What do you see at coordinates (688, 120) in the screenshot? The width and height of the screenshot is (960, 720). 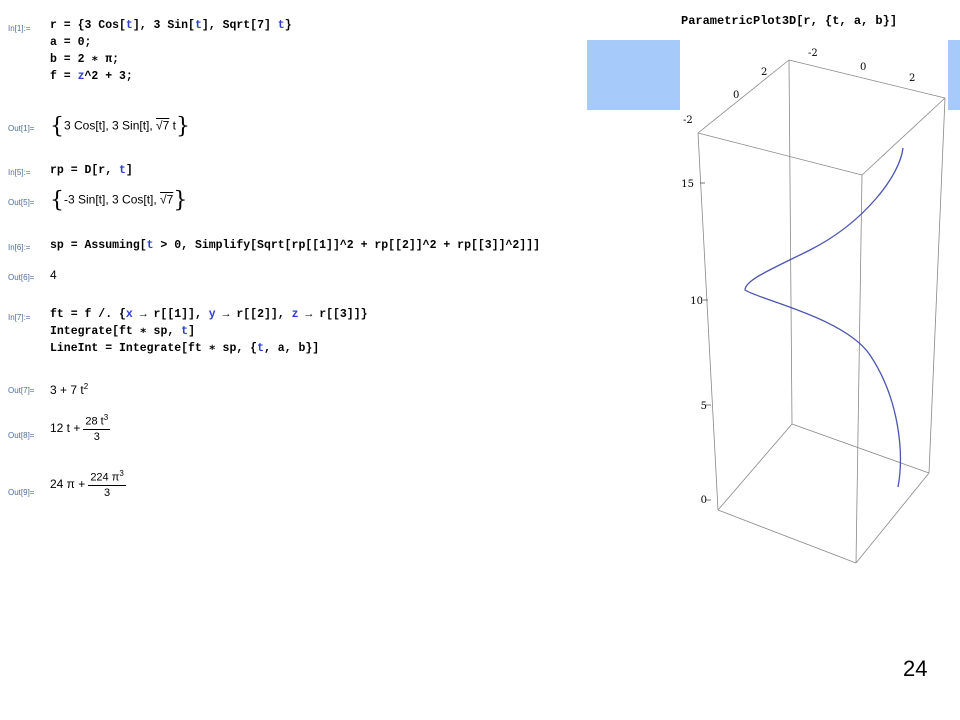 I see `top-front-tick-neg2: -2` at bounding box center [688, 120].